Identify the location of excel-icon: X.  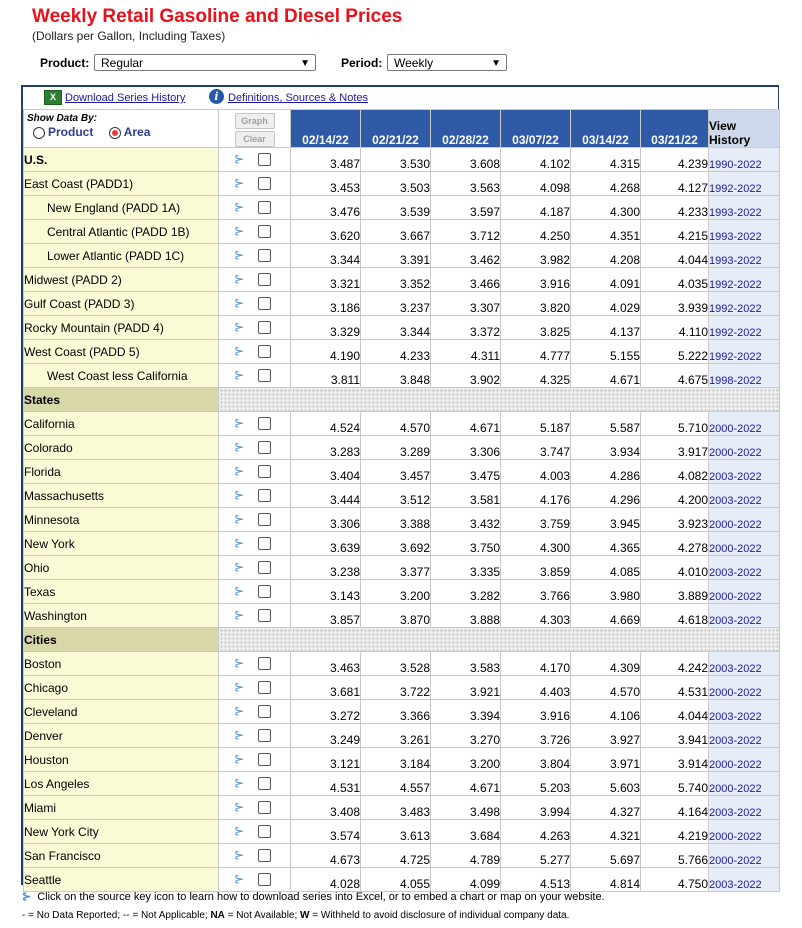
(53, 97).